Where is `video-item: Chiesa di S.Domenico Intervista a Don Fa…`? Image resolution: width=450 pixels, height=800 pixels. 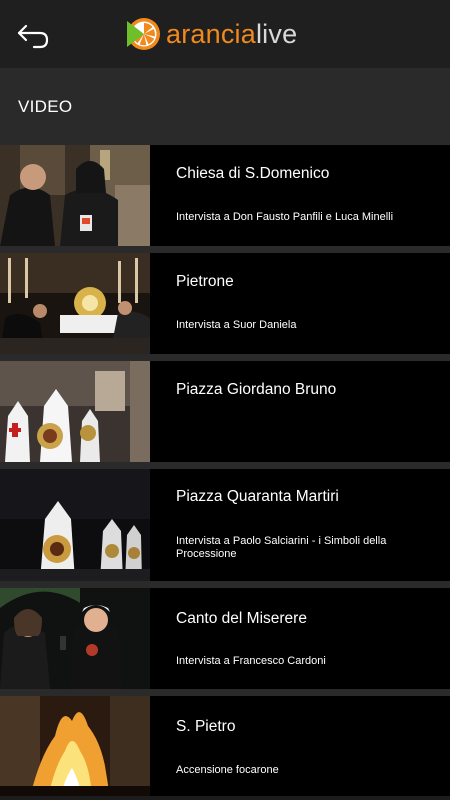
video-item: Chiesa di S.Domenico Intervista a Don Fa… is located at coordinates (225, 195).